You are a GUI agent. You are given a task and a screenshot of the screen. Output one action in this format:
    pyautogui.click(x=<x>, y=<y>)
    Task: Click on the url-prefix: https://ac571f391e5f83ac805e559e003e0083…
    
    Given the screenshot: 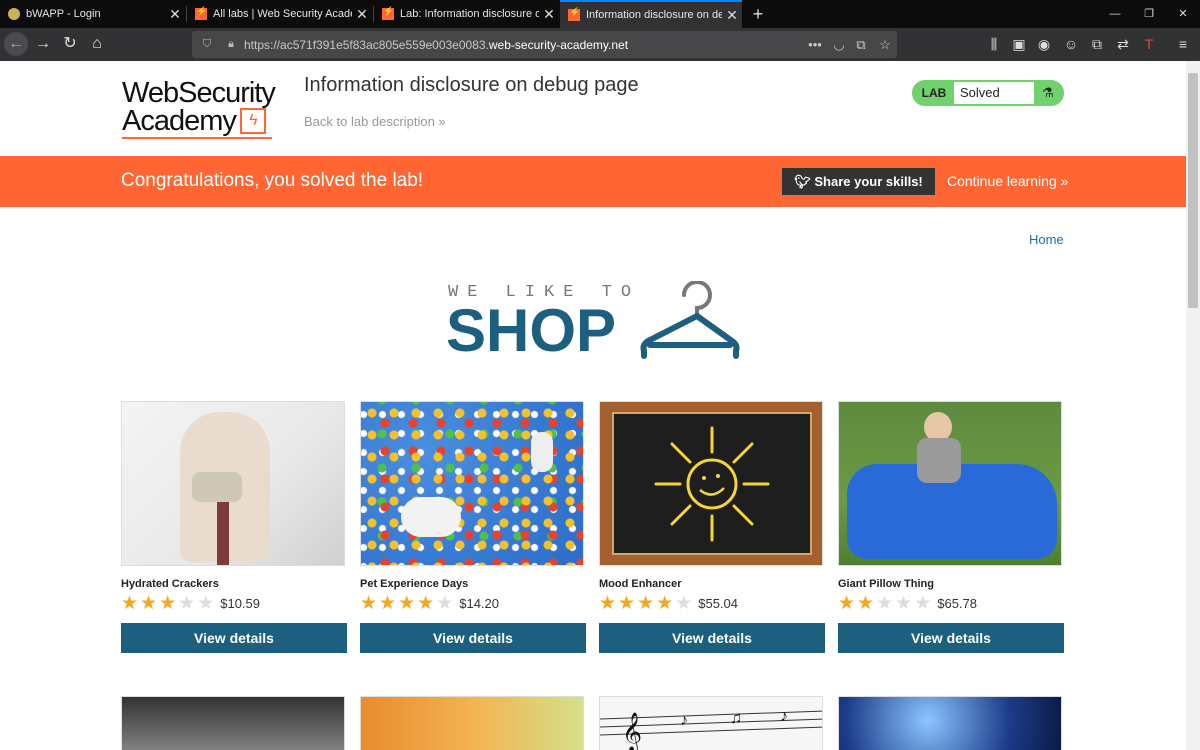 What is the action you would take?
    pyautogui.click(x=366, y=44)
    